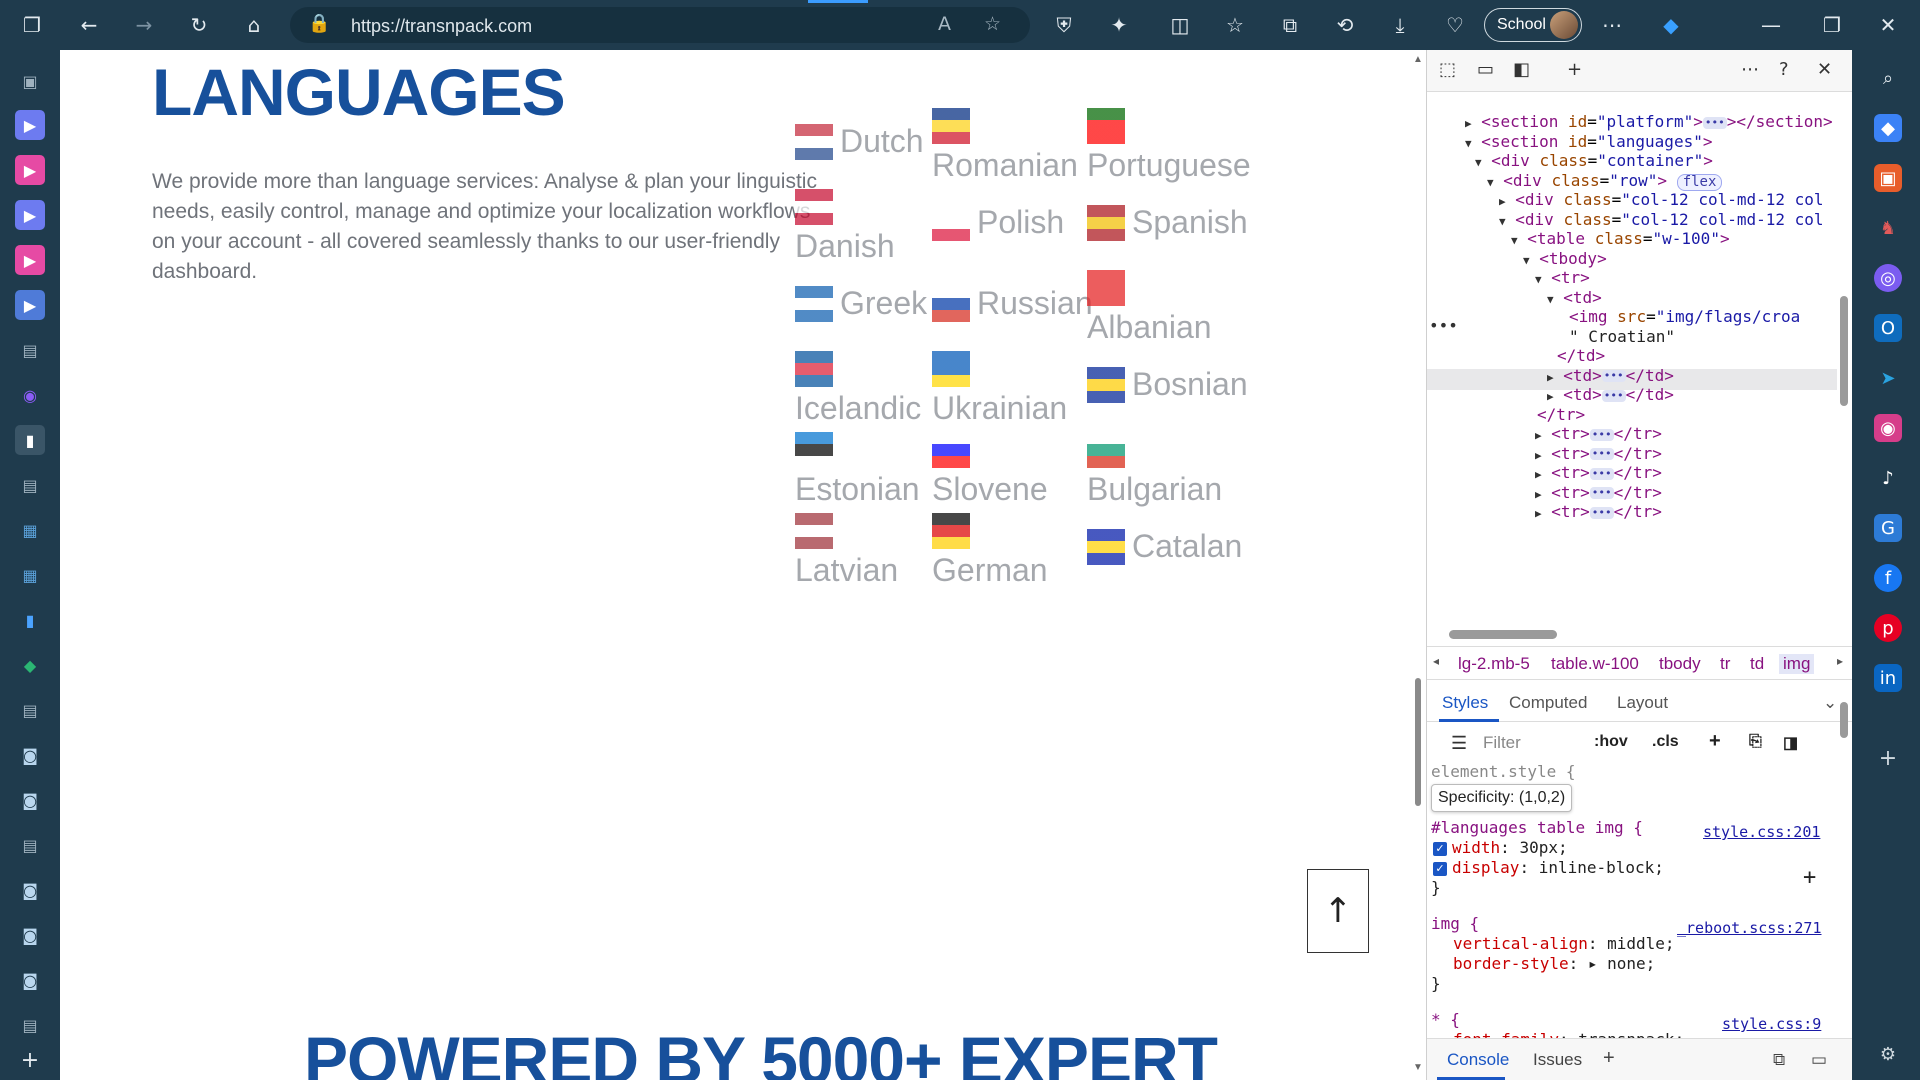 This screenshot has width=1920, height=1080. I want to click on style-property: ✓ display: inline-block;, so click(1548, 868).